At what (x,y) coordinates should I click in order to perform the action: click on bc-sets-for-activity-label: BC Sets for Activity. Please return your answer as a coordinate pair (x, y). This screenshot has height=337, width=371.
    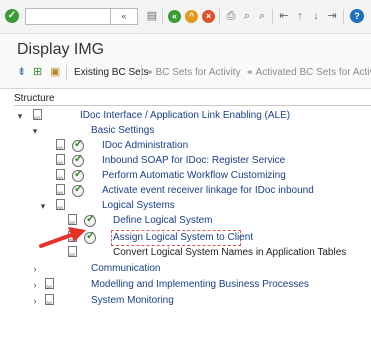
    Looking at the image, I should click on (198, 72).